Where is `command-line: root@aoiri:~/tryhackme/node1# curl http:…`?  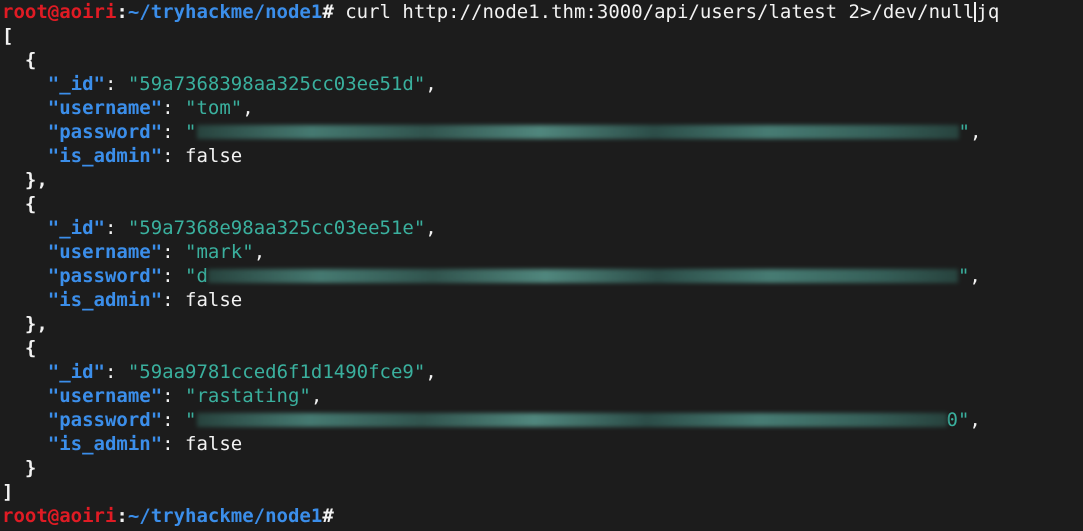 command-line: root@aoiri:~/tryhackme/node1# curl http:… is located at coordinates (542, 12).